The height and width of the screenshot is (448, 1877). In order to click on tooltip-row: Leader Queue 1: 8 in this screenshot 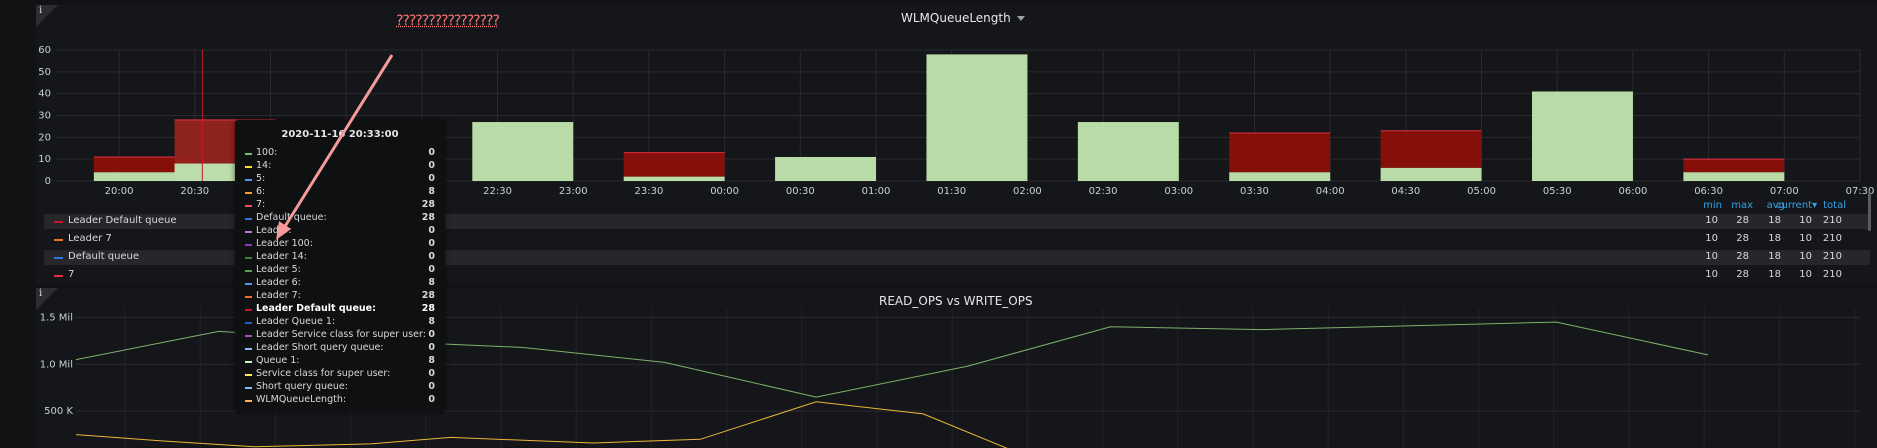, I will do `click(340, 322)`.